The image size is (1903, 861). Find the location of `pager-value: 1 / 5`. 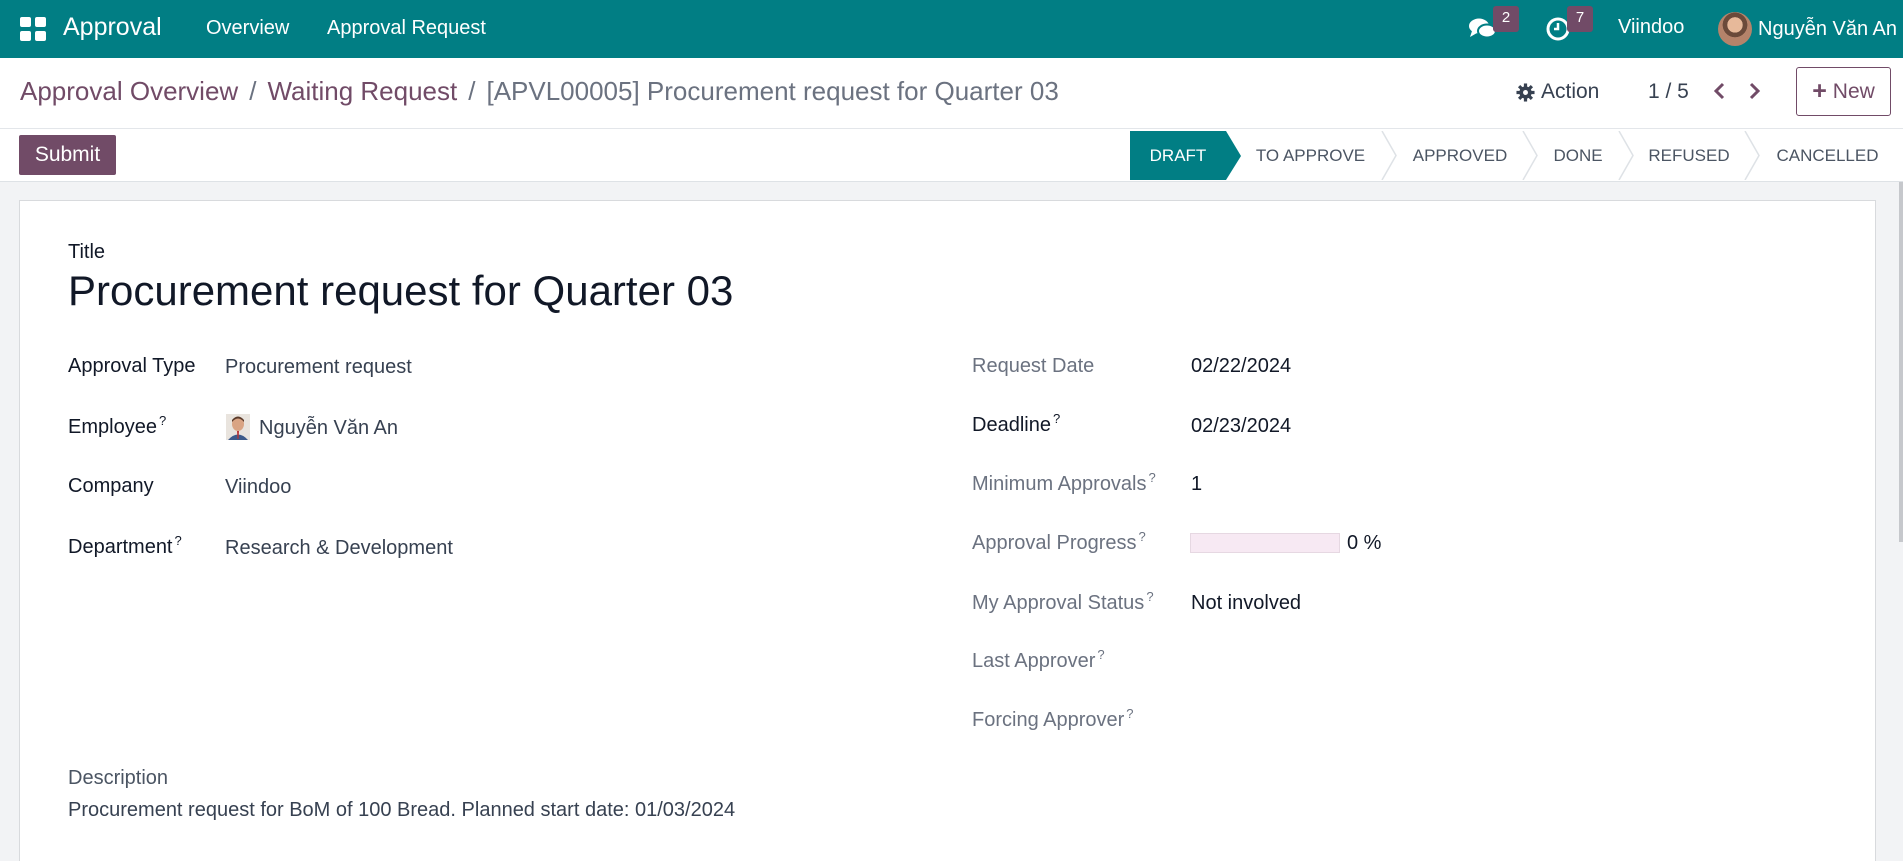

pager-value: 1 / 5 is located at coordinates (1668, 92).